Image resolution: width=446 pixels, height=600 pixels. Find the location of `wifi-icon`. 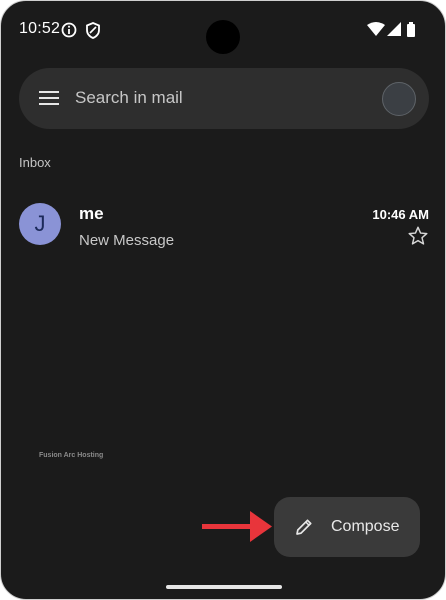

wifi-icon is located at coordinates (376, 29).